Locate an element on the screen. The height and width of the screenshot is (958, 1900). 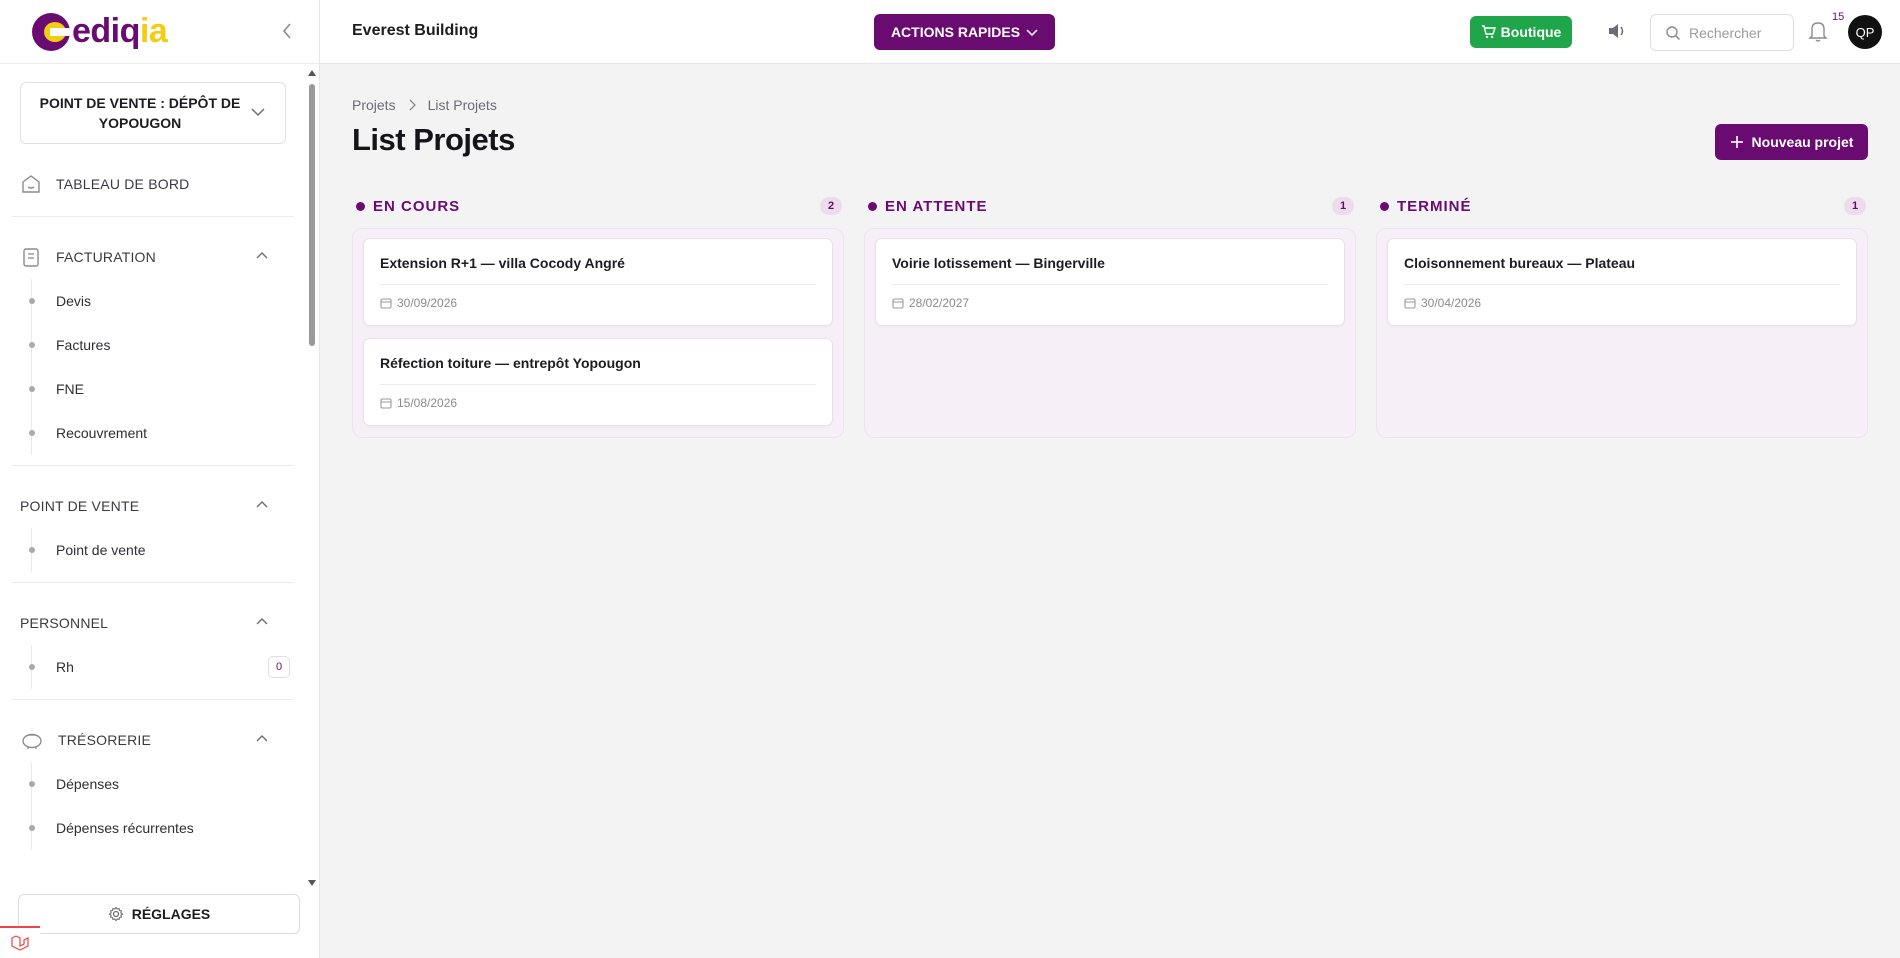
sidebar-item-label: Dépenses récurrentes is located at coordinates (125, 828).